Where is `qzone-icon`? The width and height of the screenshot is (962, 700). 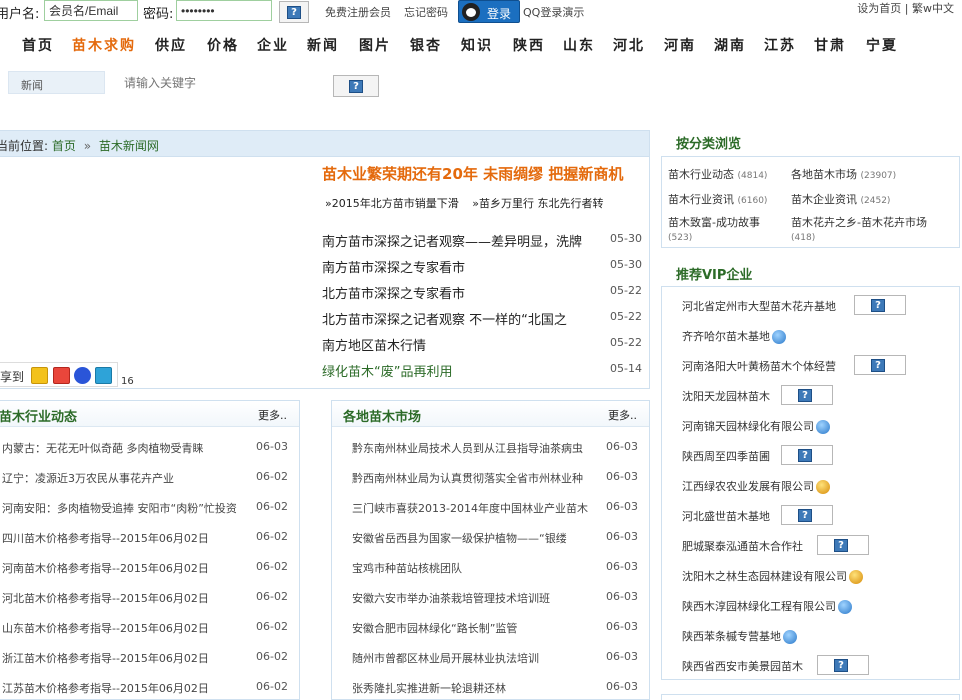
qzone-icon is located at coordinates (39, 375).